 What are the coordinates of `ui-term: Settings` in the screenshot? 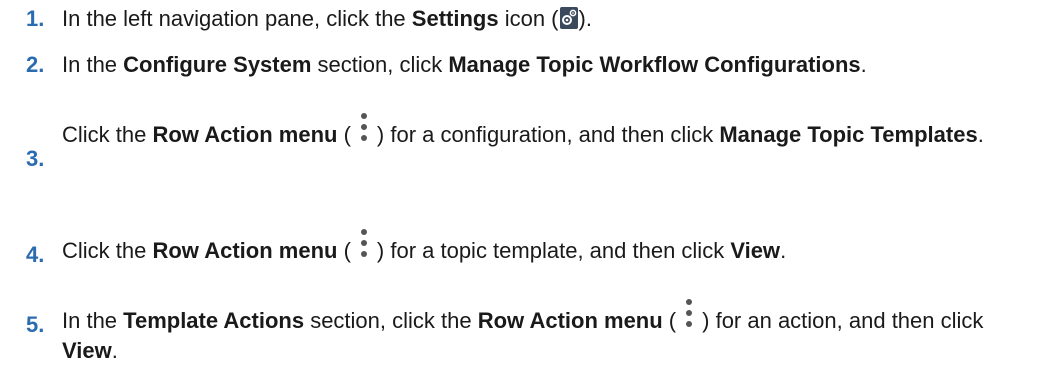 It's located at (455, 18).